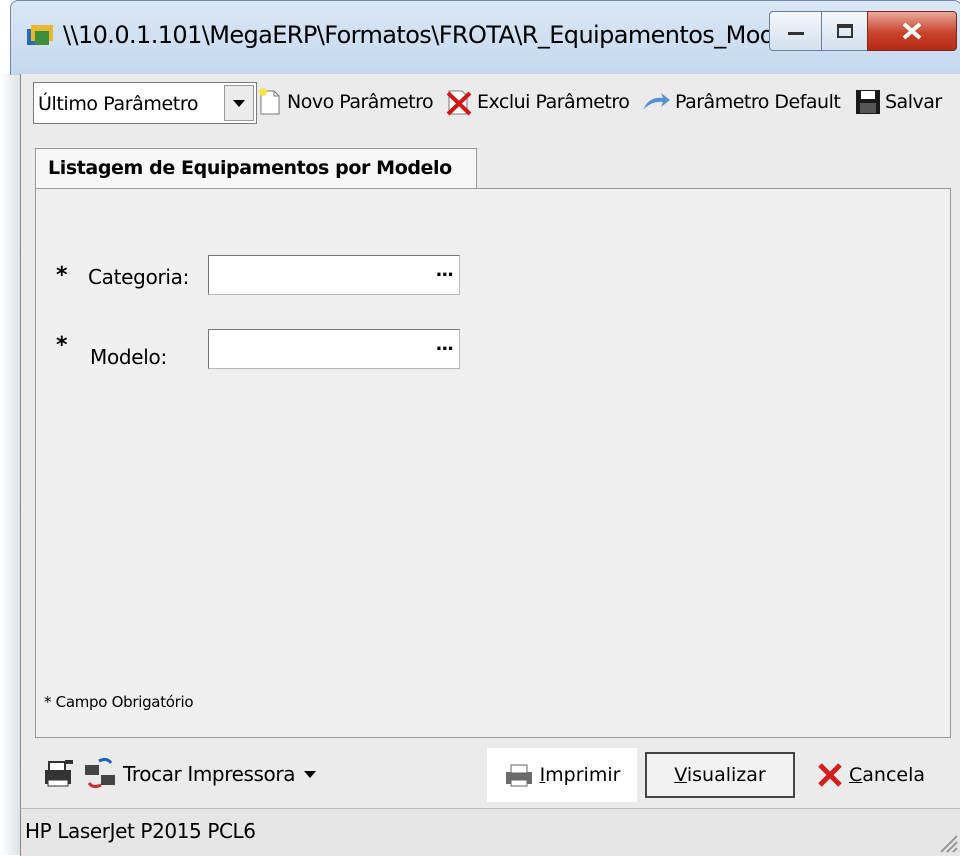  I want to click on window-left-edge, so click(10, 464).